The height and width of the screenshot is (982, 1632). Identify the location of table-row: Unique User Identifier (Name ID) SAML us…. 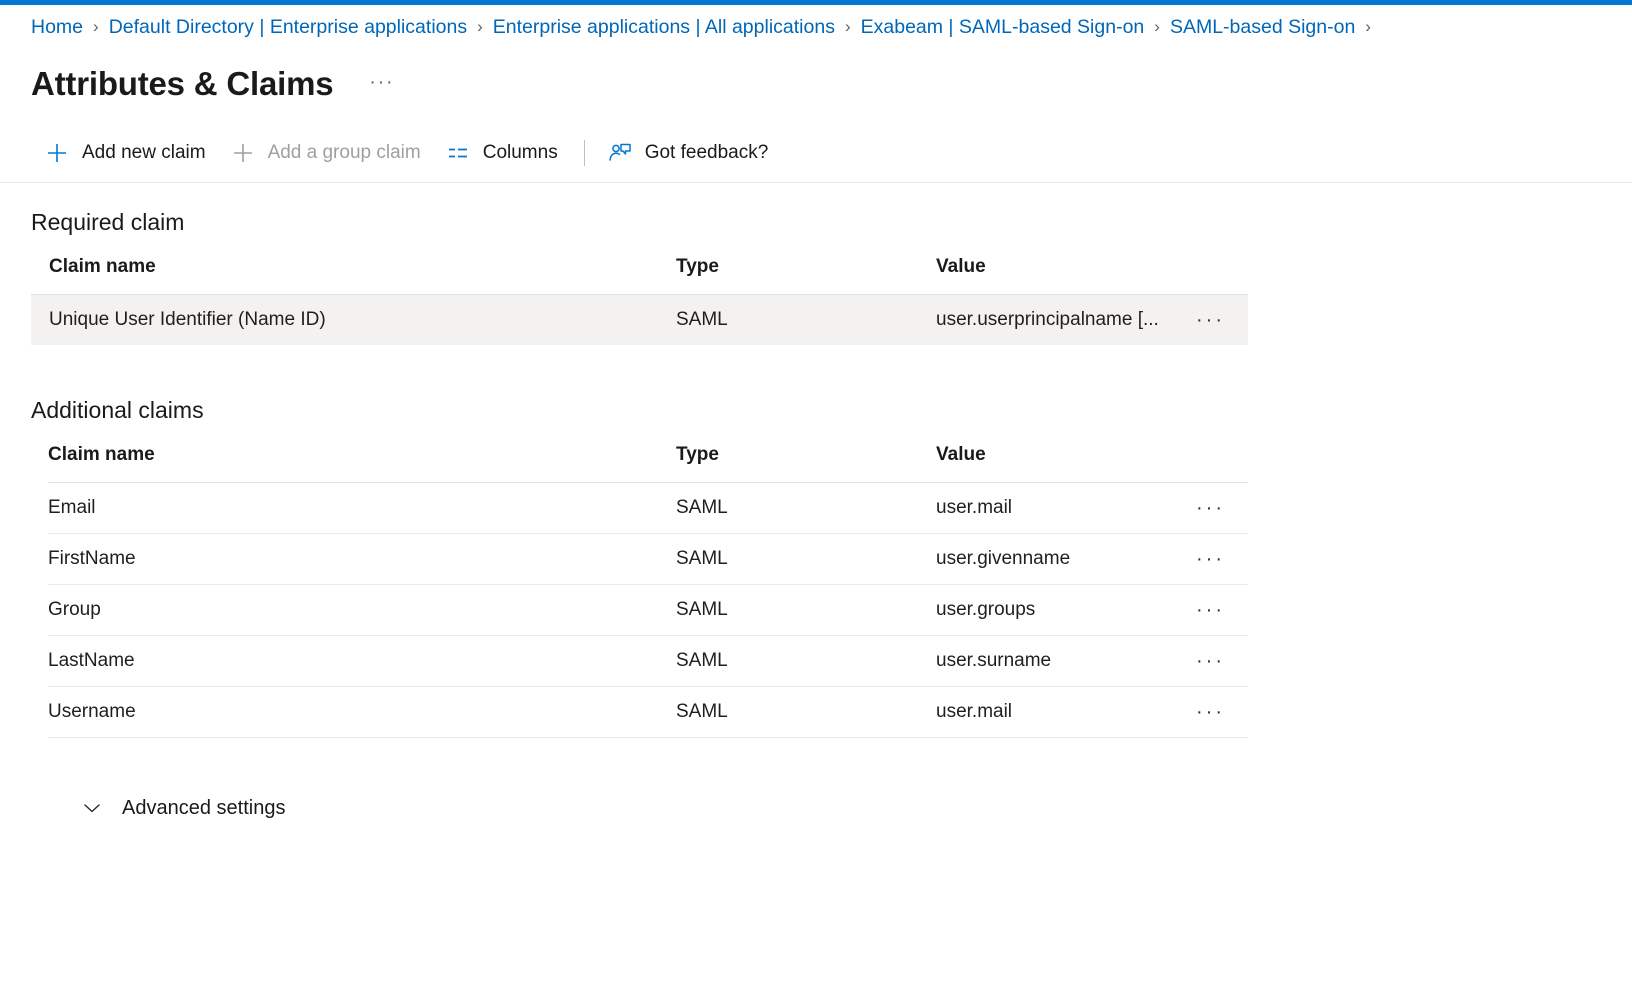
(639, 319).